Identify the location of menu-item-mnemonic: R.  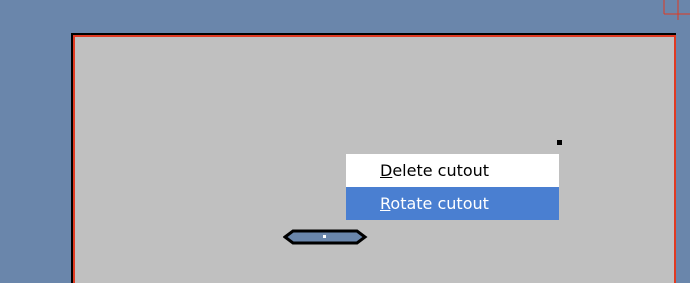
(385, 203).